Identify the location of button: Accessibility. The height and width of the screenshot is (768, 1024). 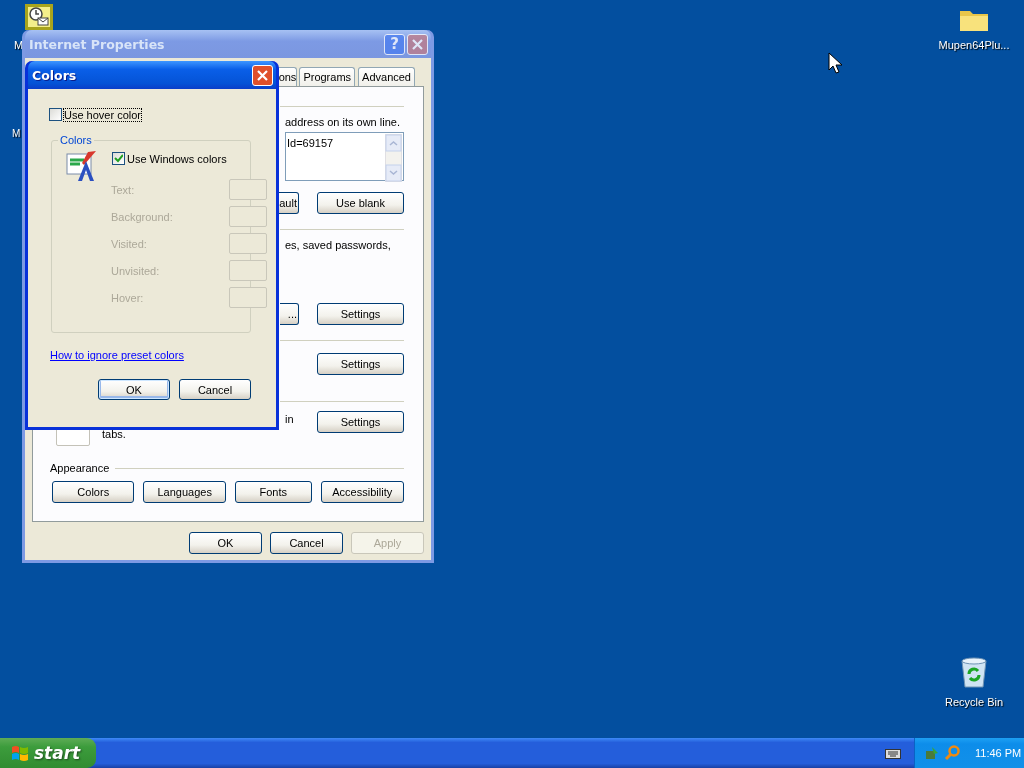
(362, 492).